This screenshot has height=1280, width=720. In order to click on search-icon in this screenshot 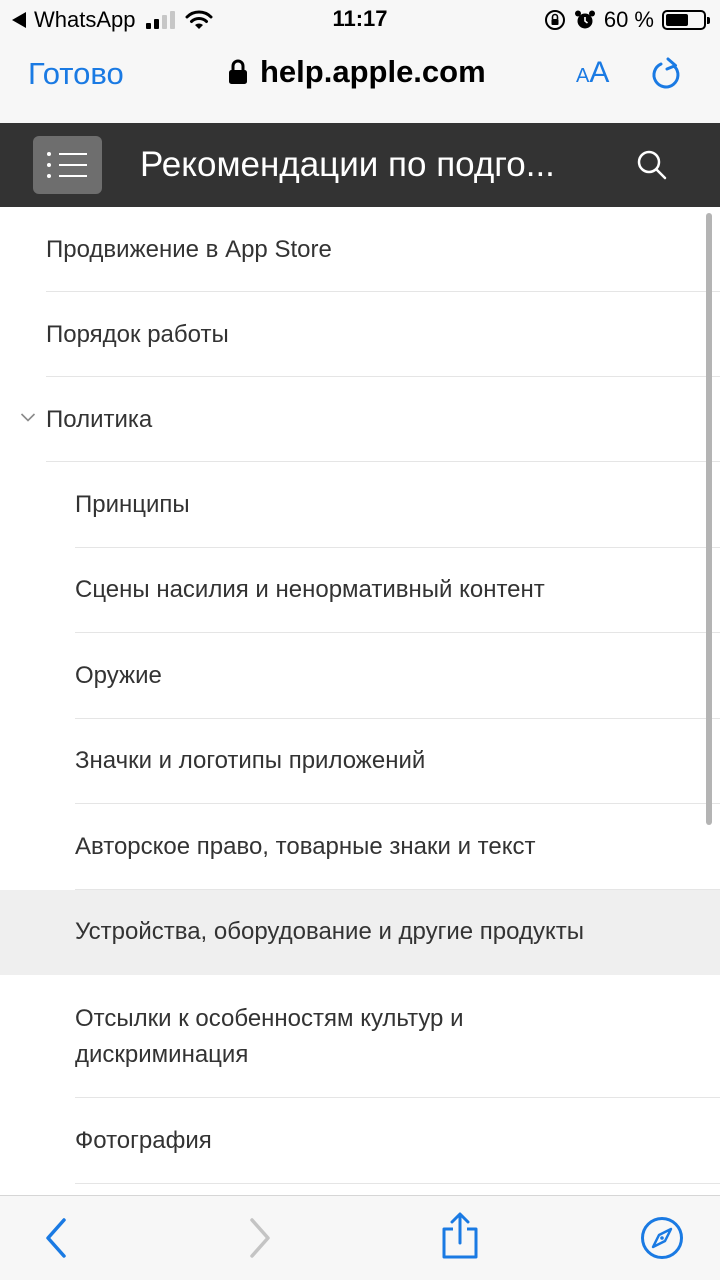, I will do `click(652, 165)`.